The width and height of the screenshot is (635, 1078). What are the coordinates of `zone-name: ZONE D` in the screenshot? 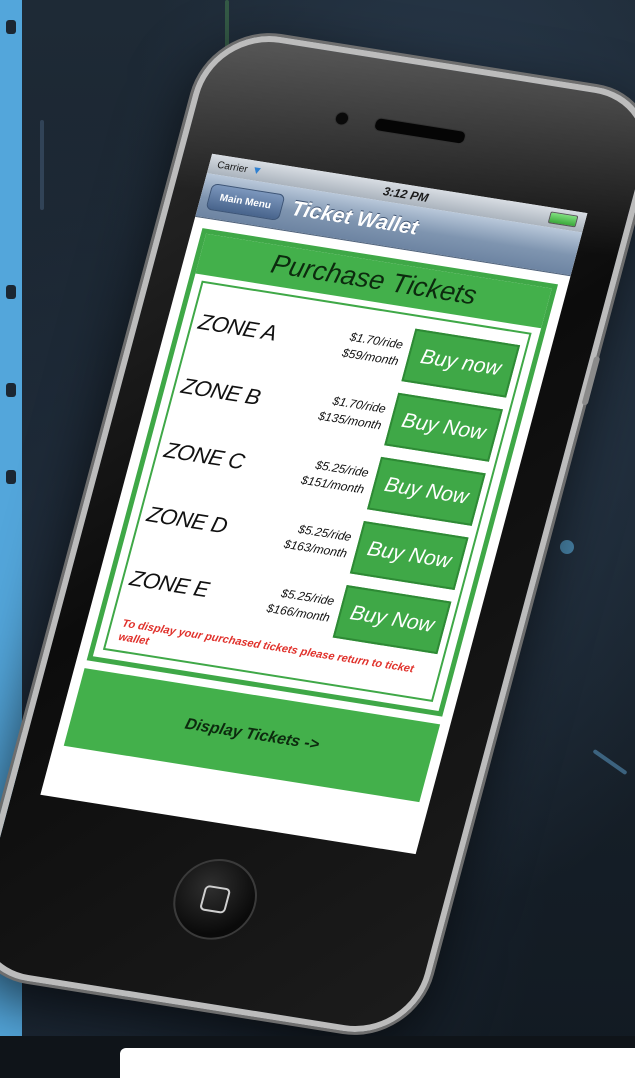 It's located at (187, 520).